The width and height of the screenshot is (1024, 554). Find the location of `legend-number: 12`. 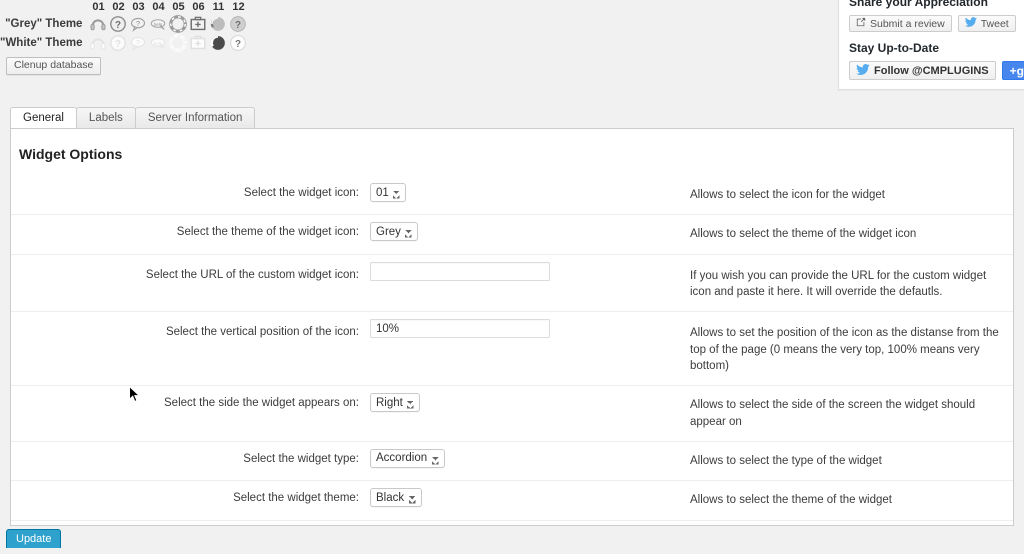

legend-number: 12 is located at coordinates (238, 7).